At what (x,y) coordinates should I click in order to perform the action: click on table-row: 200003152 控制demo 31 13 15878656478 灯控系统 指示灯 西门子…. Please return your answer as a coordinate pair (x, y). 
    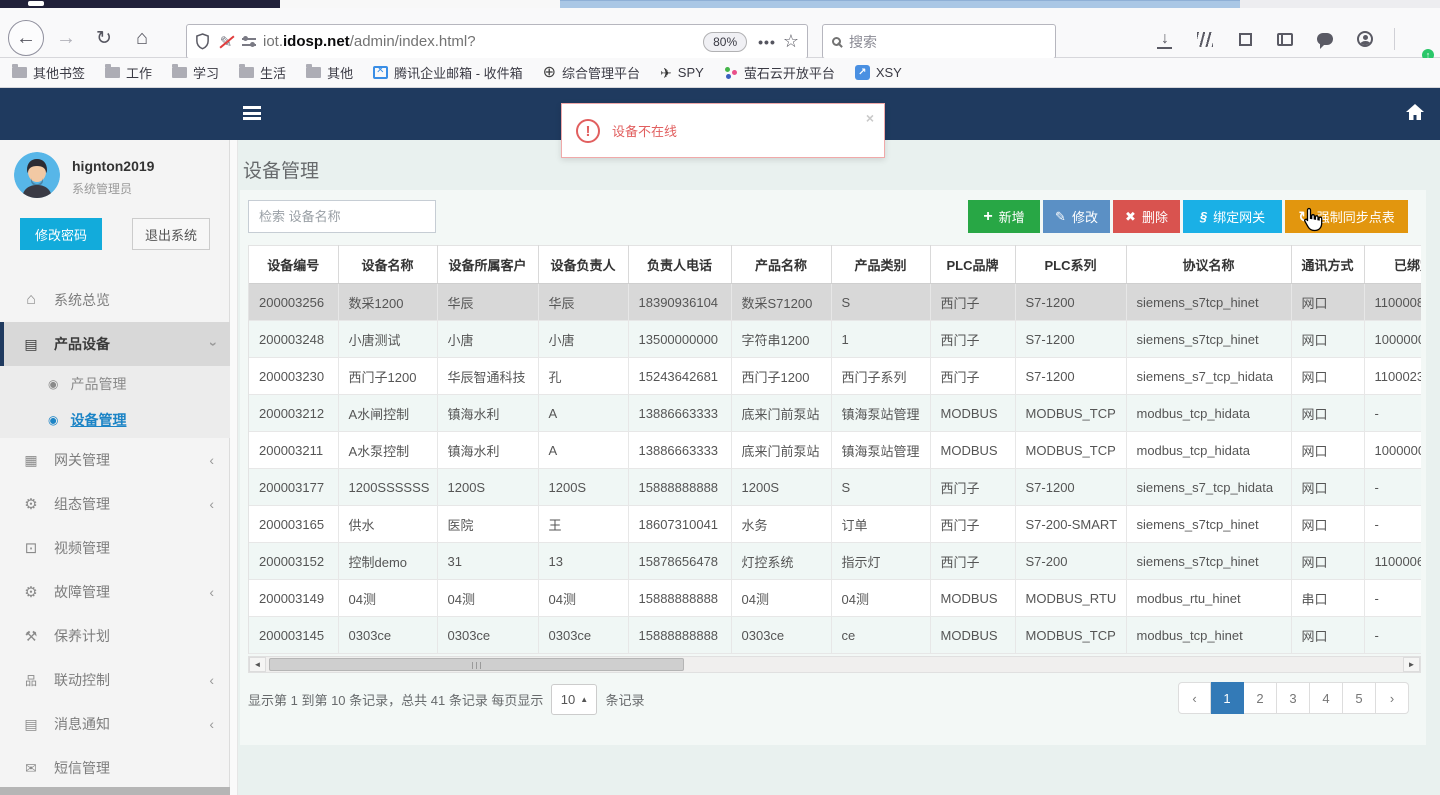
    Looking at the image, I should click on (835, 561).